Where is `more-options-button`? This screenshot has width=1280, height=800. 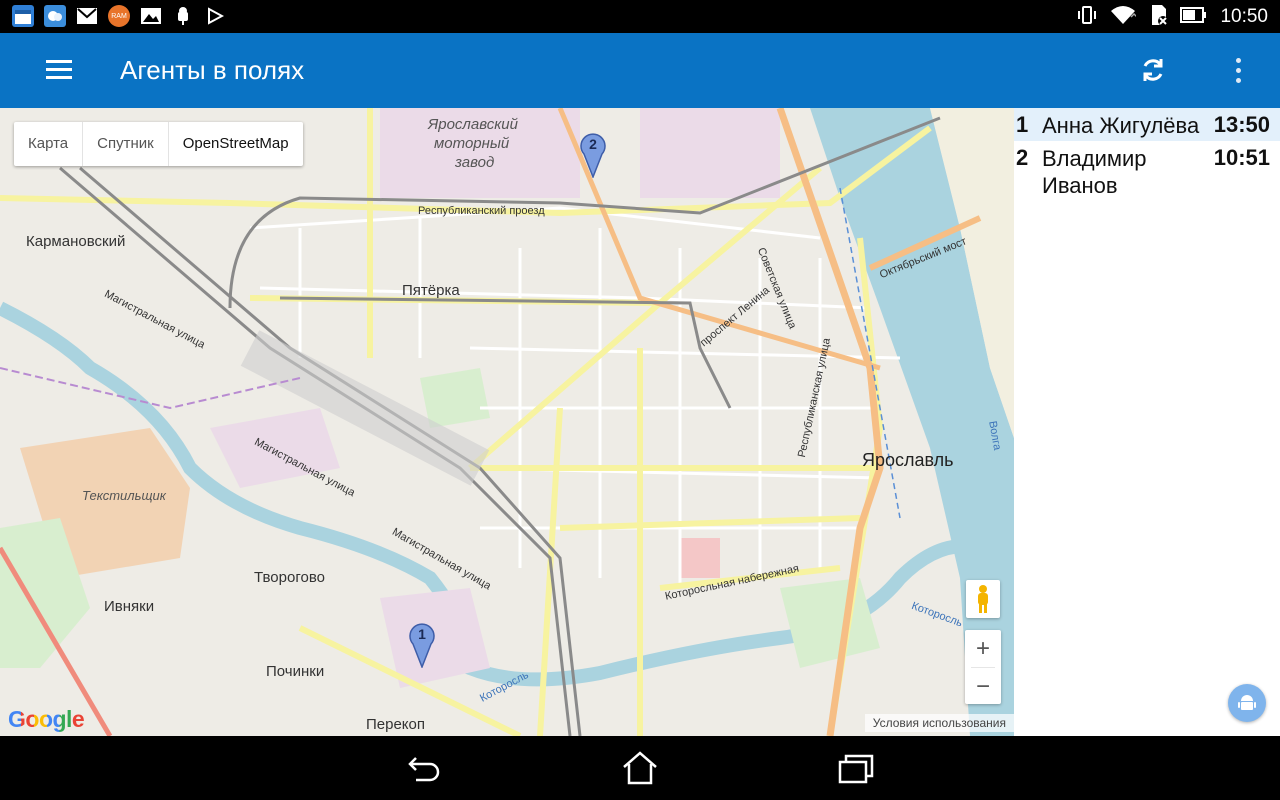 more-options-button is located at coordinates (1238, 71).